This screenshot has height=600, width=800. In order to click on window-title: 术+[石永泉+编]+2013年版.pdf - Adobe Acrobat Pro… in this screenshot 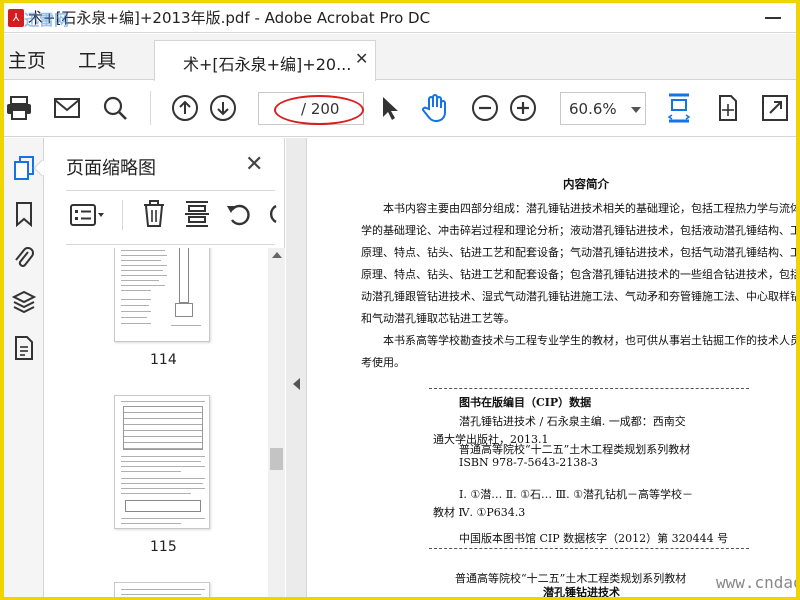, I will do `click(229, 18)`.